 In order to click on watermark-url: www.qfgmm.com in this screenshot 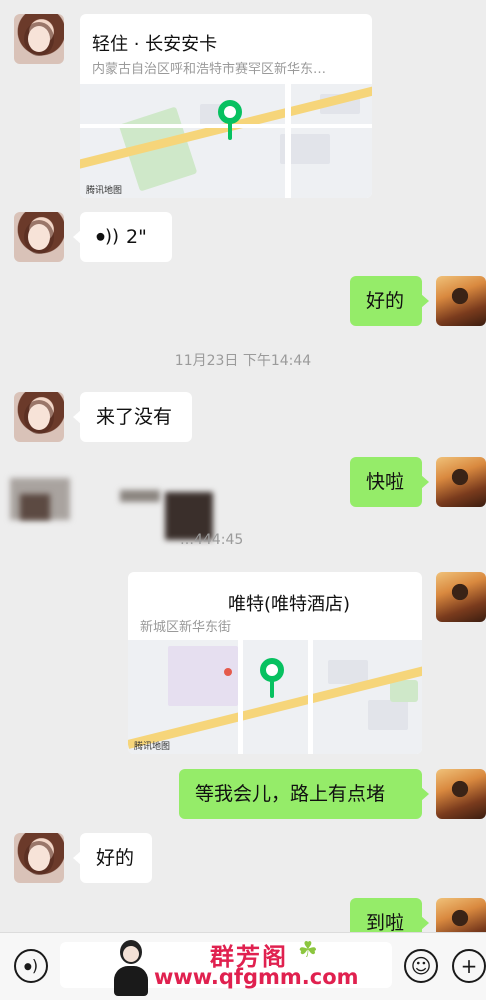, I will do `click(256, 977)`.